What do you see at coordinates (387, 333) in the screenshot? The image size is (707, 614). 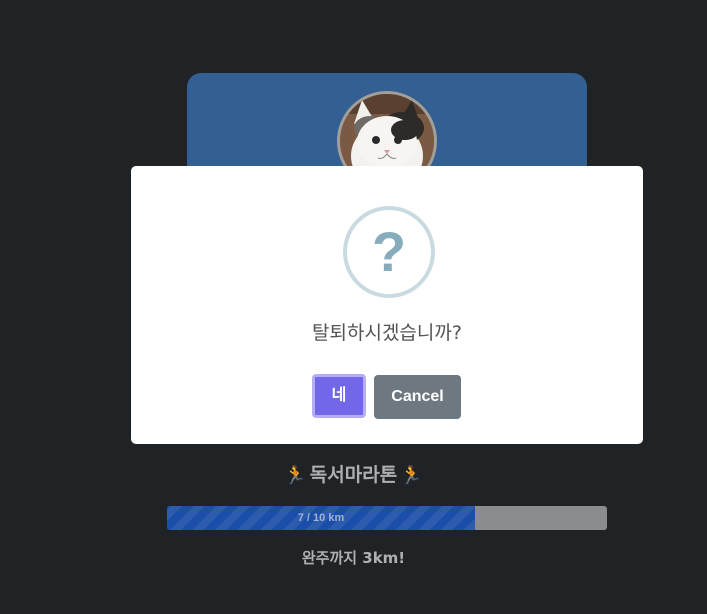 I see `dialog-title: 탈퇴하시겠습니까?` at bounding box center [387, 333].